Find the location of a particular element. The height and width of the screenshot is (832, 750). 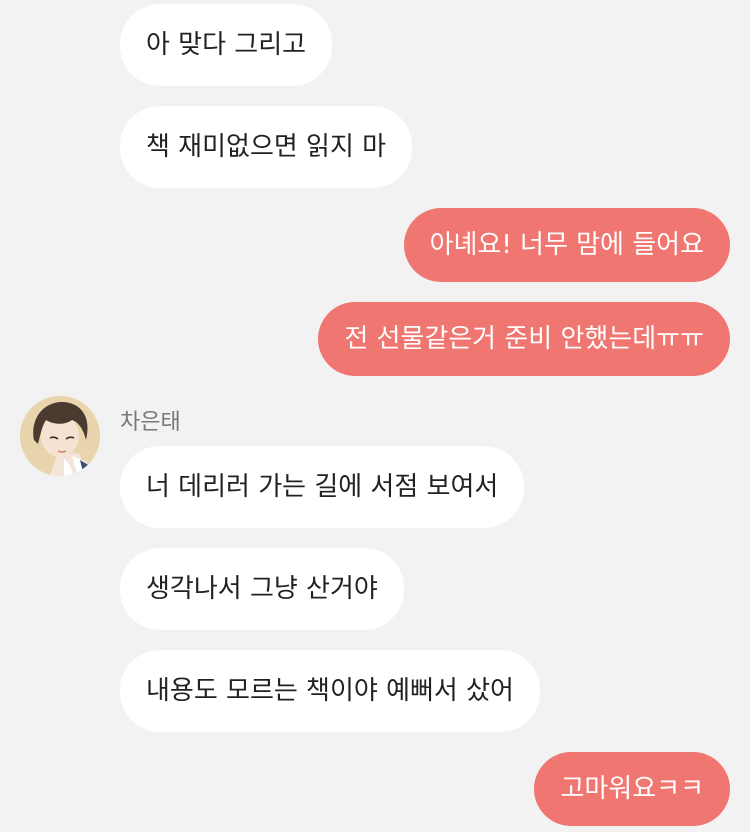

incoming-message-bubble: 내용도 모르는 책이야 예뻐서 샀어 is located at coordinates (330, 691).